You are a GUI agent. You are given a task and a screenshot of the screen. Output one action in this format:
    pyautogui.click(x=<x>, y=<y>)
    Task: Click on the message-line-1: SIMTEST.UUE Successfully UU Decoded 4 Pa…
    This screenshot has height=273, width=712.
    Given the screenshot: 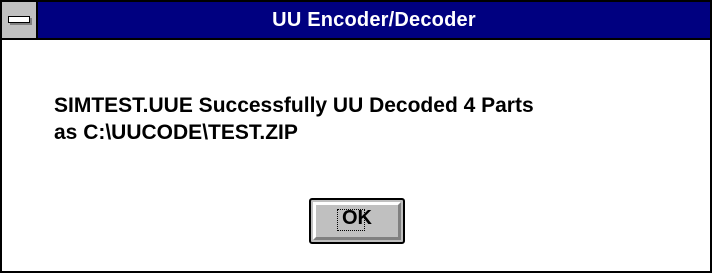 What is the action you would take?
    pyautogui.click(x=294, y=105)
    